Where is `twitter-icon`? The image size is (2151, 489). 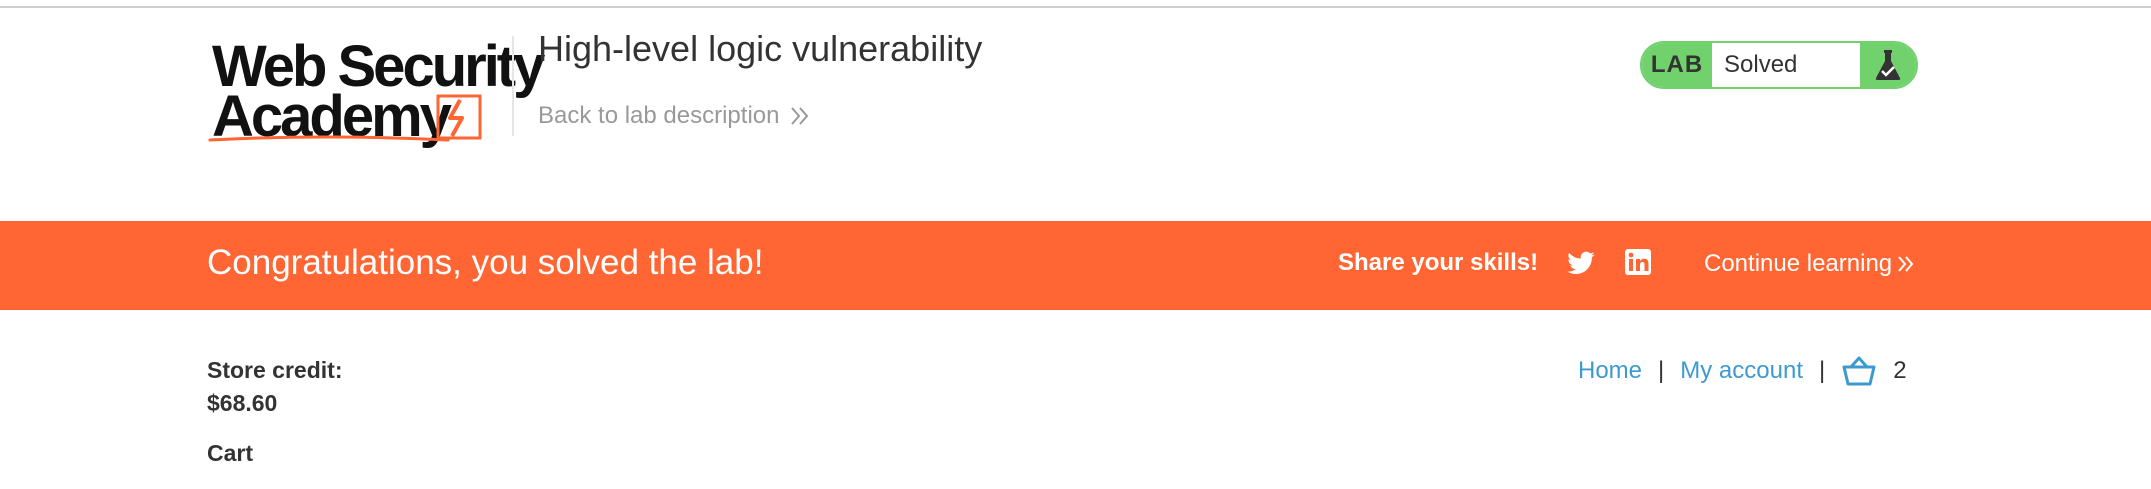 twitter-icon is located at coordinates (1581, 263).